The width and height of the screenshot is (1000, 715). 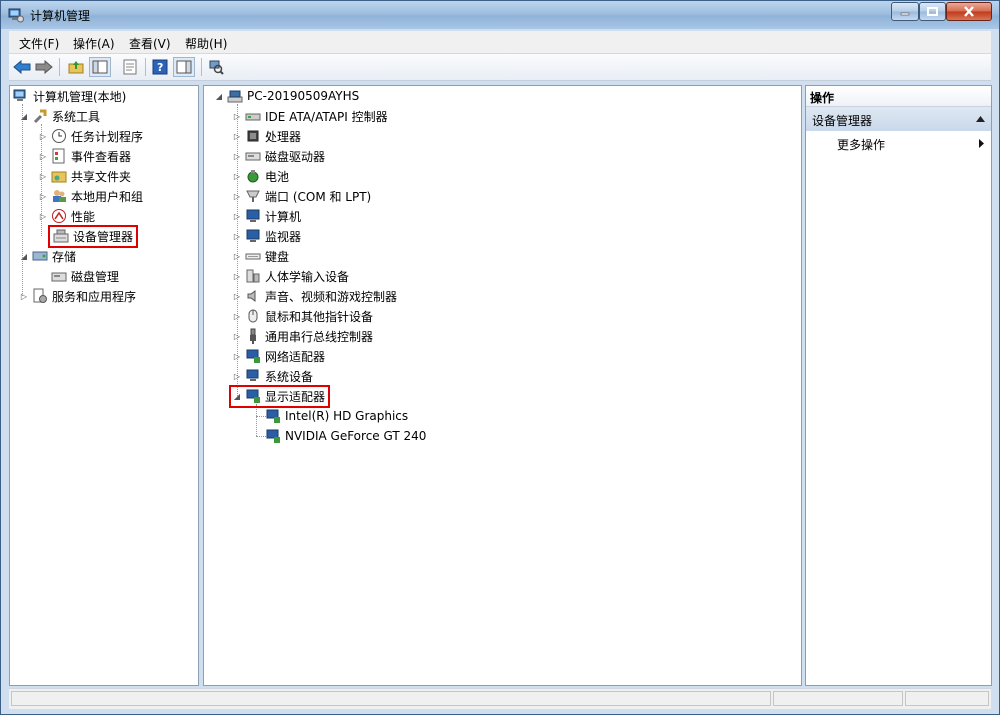 What do you see at coordinates (253, 256) in the screenshot?
I see `keyboard-icon` at bounding box center [253, 256].